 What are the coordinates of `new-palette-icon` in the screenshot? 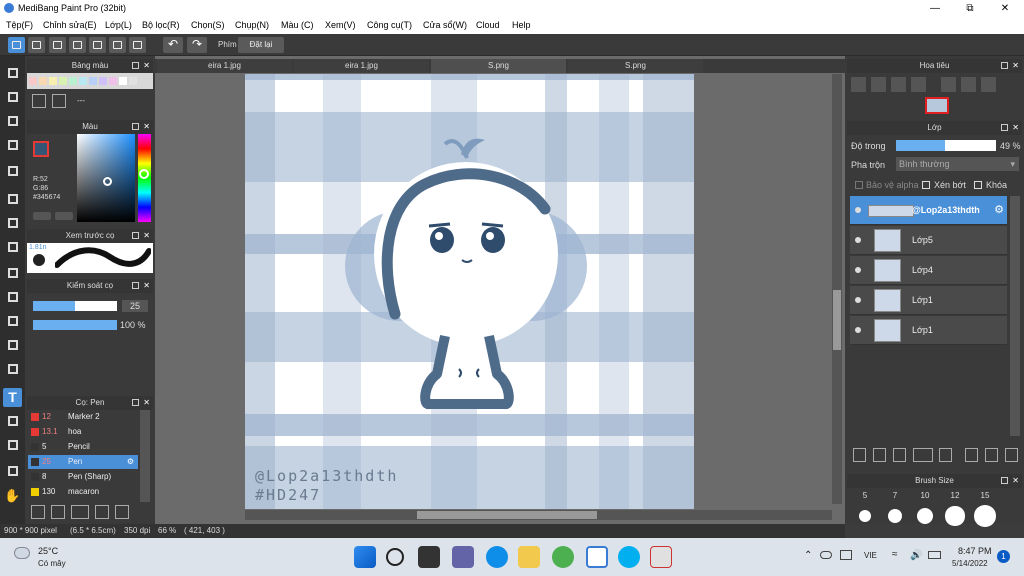 It's located at (39, 101).